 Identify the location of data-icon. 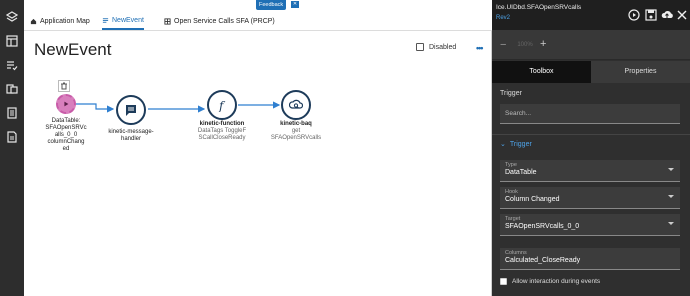
(12, 89).